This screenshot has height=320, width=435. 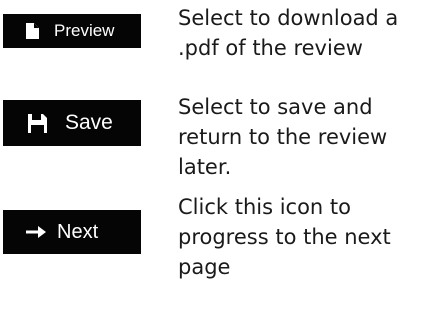 What do you see at coordinates (84, 30) in the screenshot?
I see `preview-button-label: Preview` at bounding box center [84, 30].